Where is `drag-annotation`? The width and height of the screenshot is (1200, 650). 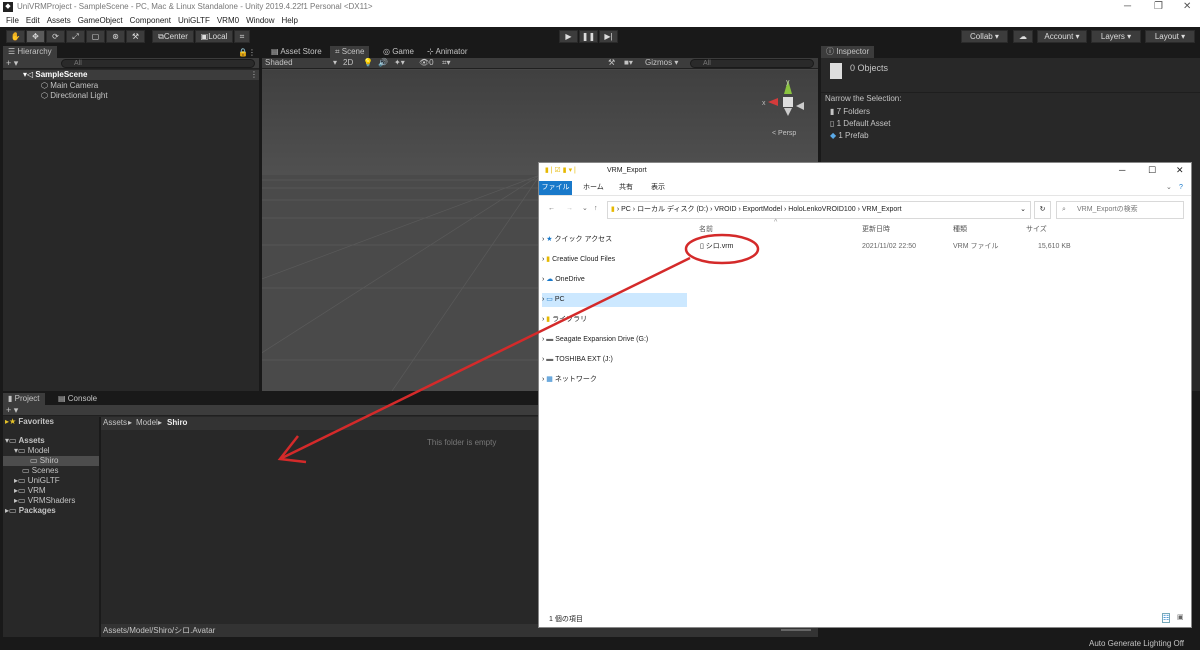 drag-annotation is located at coordinates (518, 348).